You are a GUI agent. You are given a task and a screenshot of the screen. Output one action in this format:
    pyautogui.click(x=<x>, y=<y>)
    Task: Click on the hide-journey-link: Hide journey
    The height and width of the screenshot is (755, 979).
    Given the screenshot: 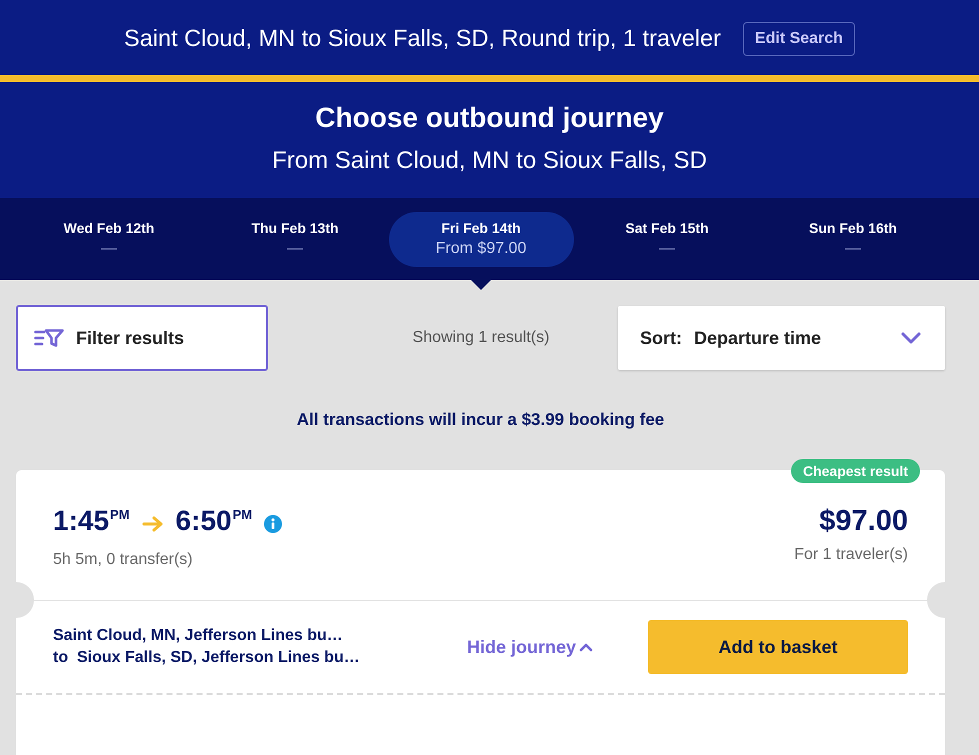 What is the action you would take?
    pyautogui.click(x=530, y=647)
    